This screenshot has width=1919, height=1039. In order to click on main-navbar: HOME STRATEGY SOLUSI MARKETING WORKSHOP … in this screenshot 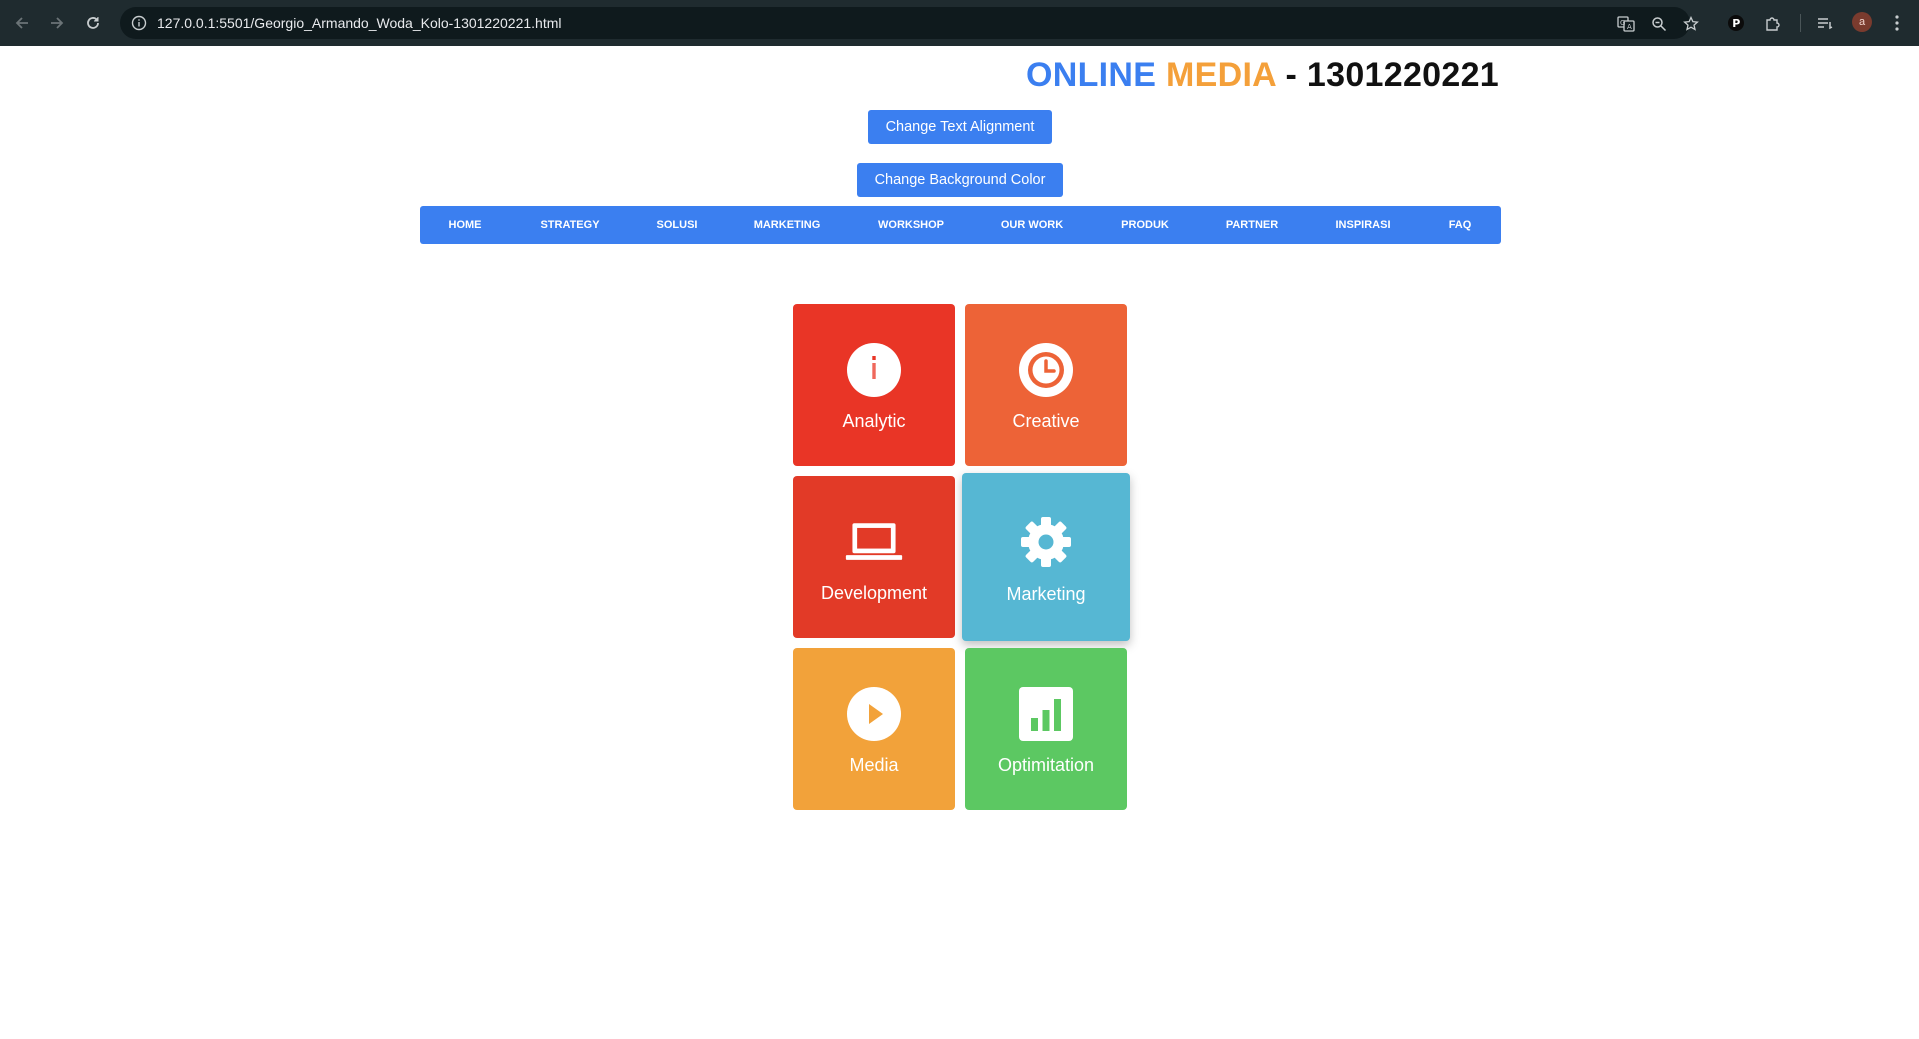, I will do `click(960, 225)`.